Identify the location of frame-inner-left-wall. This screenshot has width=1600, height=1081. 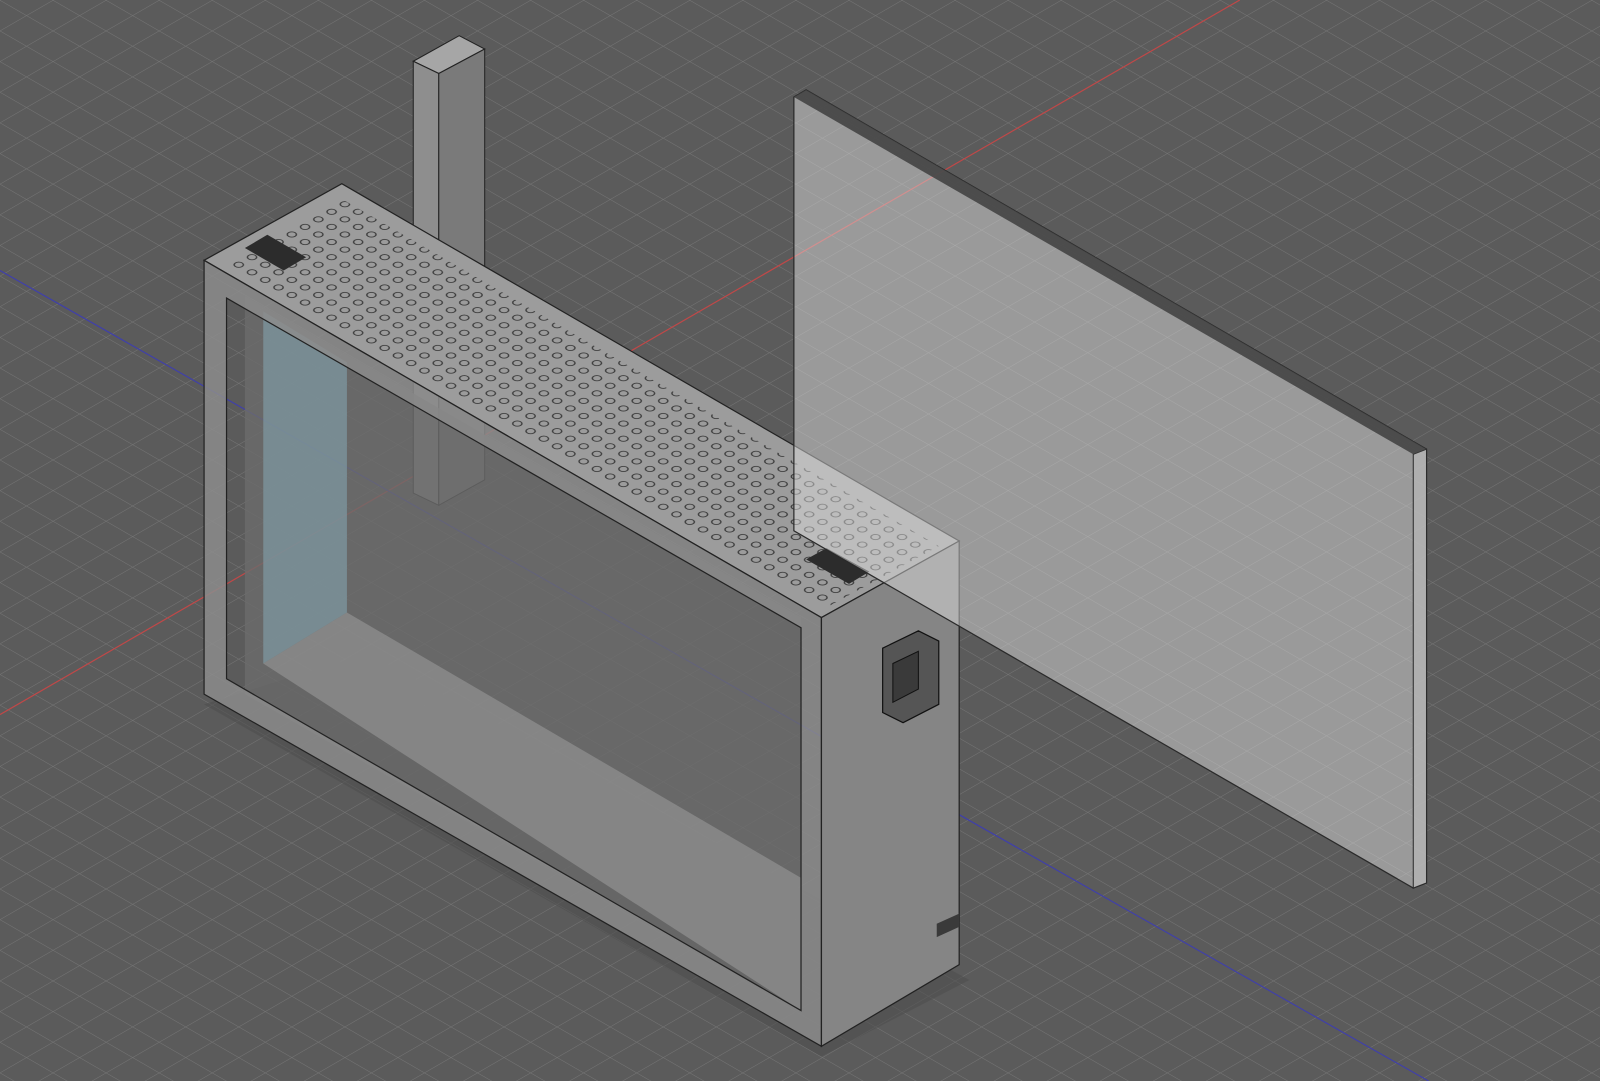
(305, 487).